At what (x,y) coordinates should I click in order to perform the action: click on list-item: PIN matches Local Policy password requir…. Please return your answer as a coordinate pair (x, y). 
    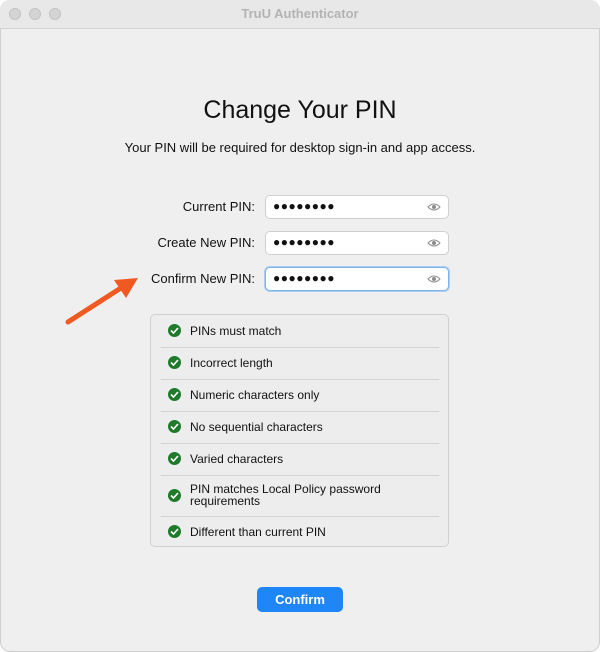
    Looking at the image, I should click on (300, 496).